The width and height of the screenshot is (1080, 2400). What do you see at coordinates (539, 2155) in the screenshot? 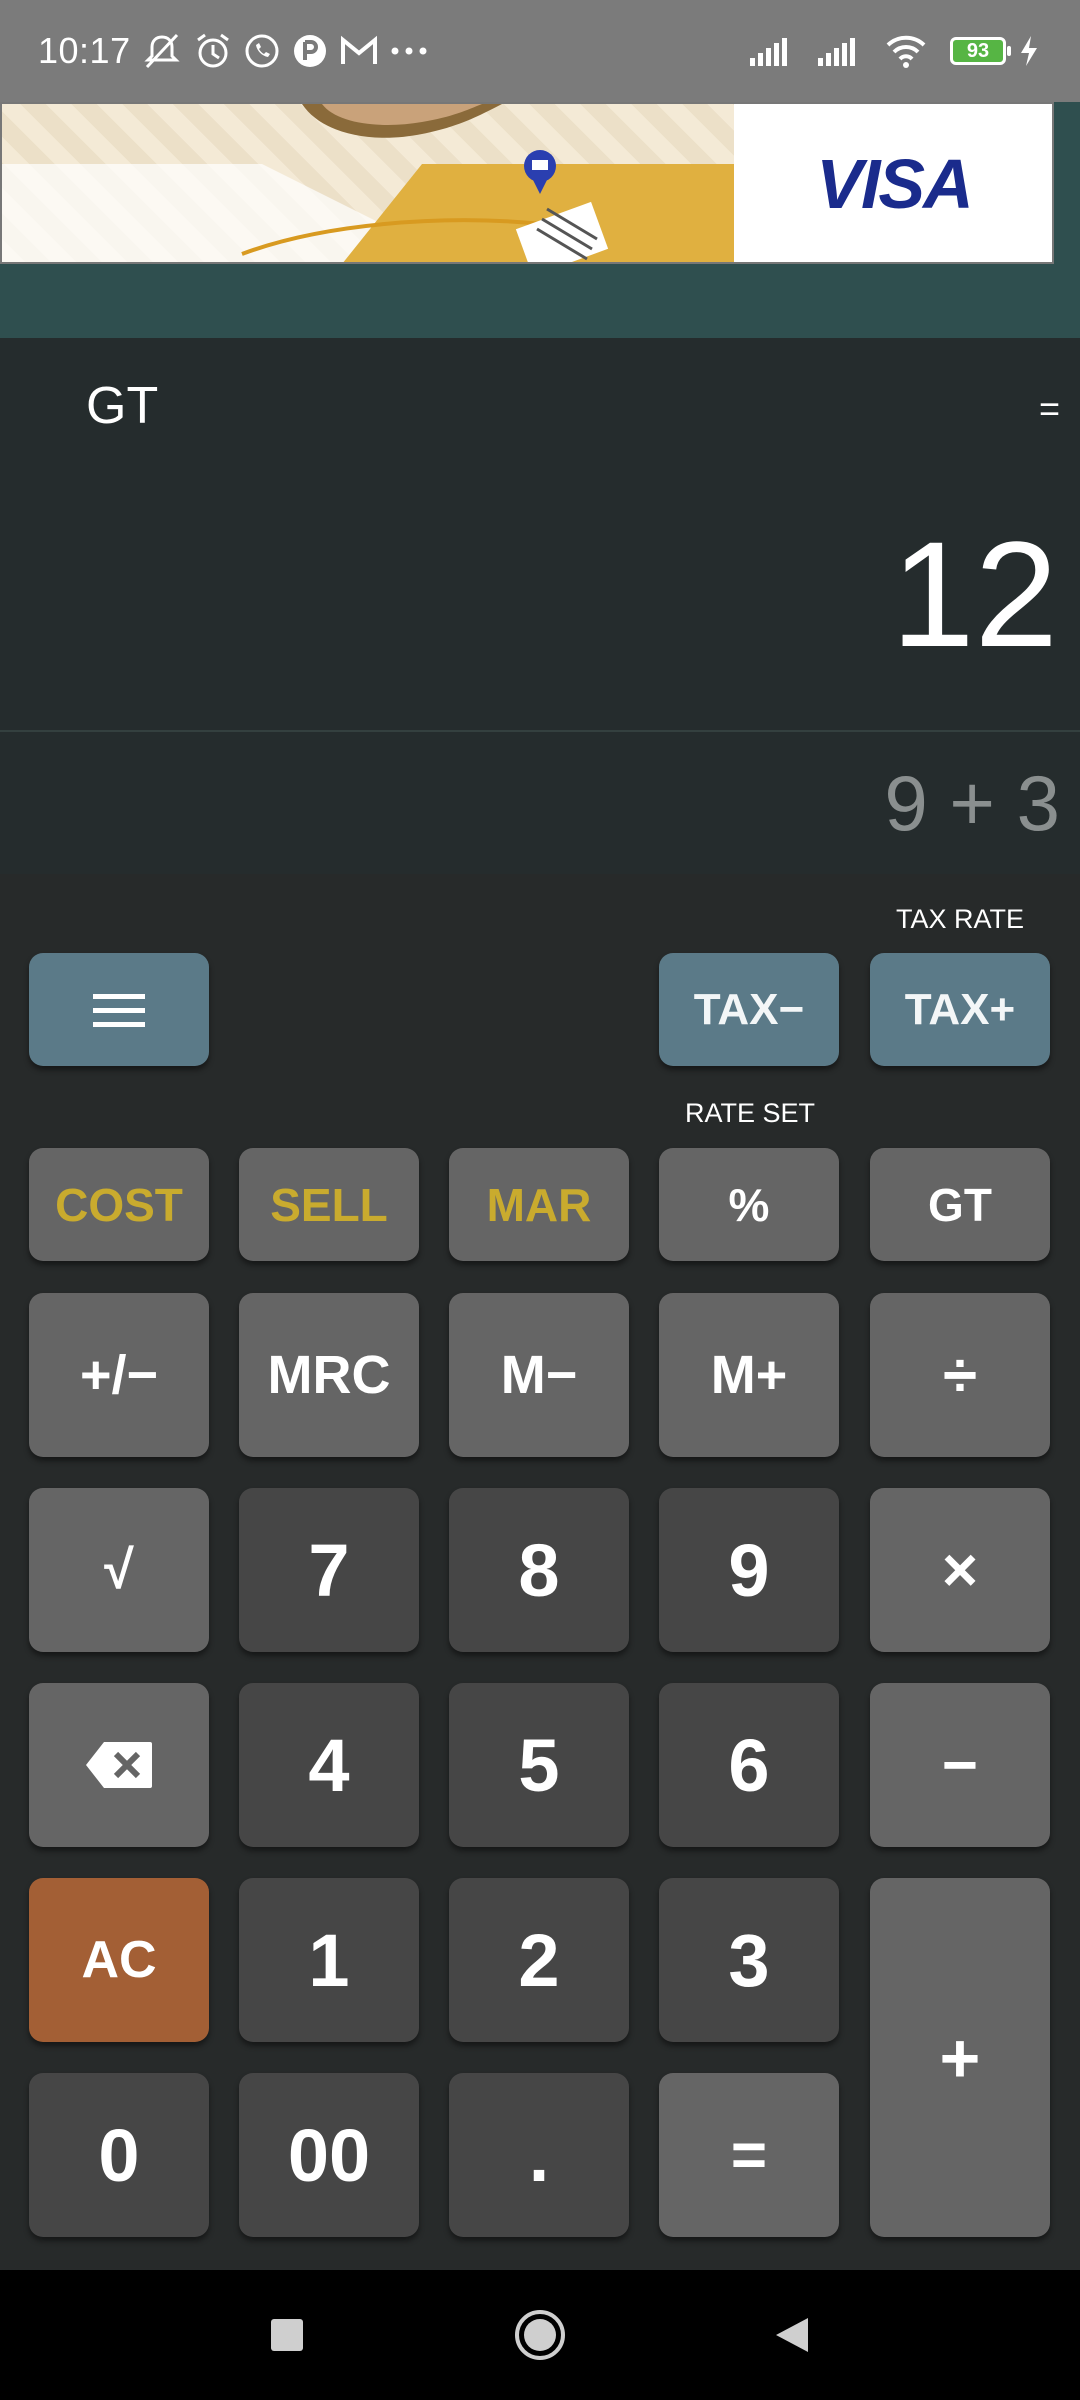
I see `decimal-button: .` at bounding box center [539, 2155].